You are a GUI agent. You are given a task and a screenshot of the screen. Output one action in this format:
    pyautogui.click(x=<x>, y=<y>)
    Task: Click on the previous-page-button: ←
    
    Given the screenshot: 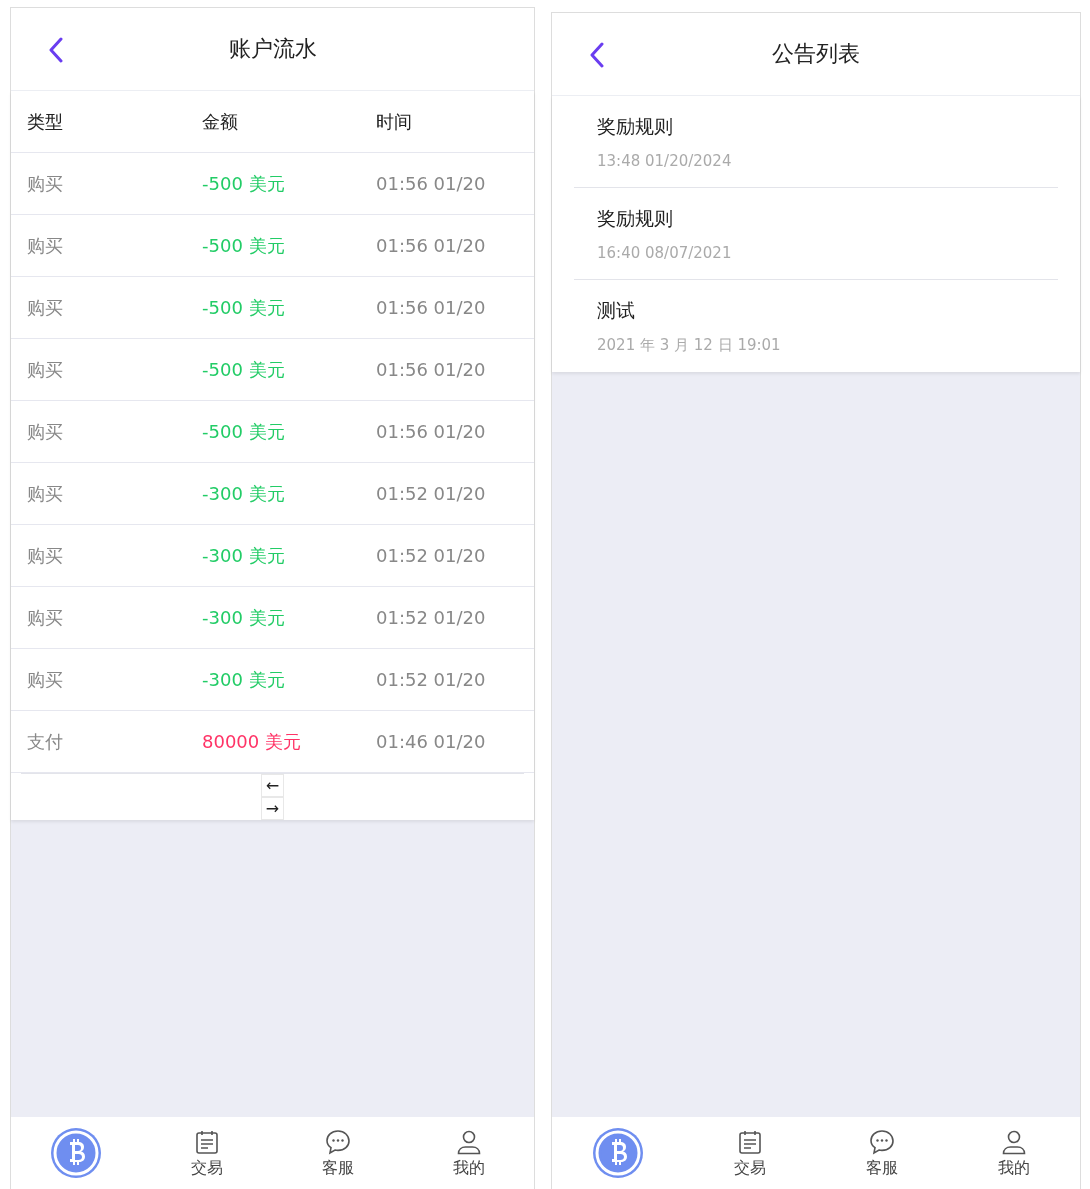 What is the action you would take?
    pyautogui.click(x=272, y=785)
    